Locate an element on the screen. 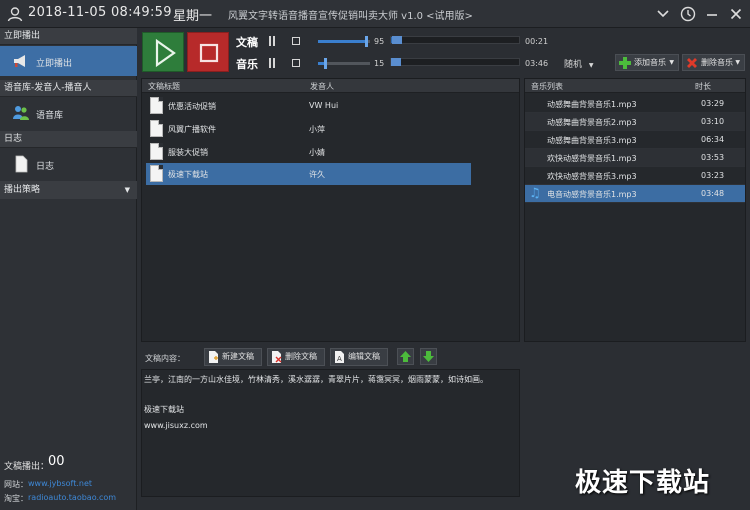 Image resolution: width=750 pixels, height=510 pixels. music-volume-value: 15 is located at coordinates (379, 63).